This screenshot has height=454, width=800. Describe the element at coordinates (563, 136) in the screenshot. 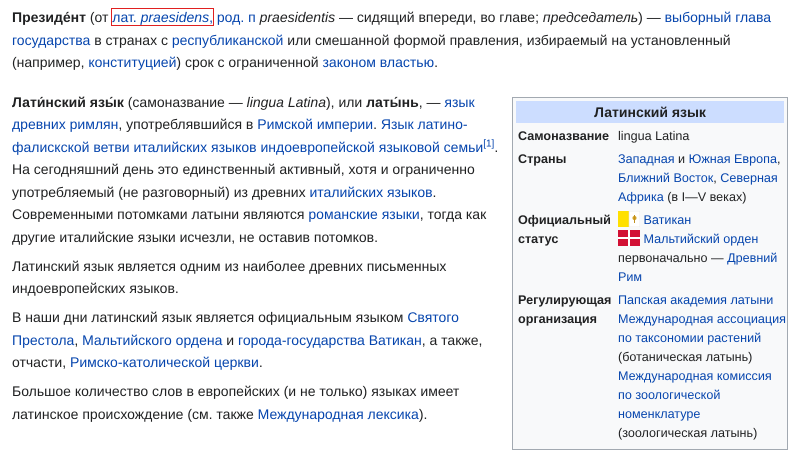

I see `row-label: Самоназвание` at that location.